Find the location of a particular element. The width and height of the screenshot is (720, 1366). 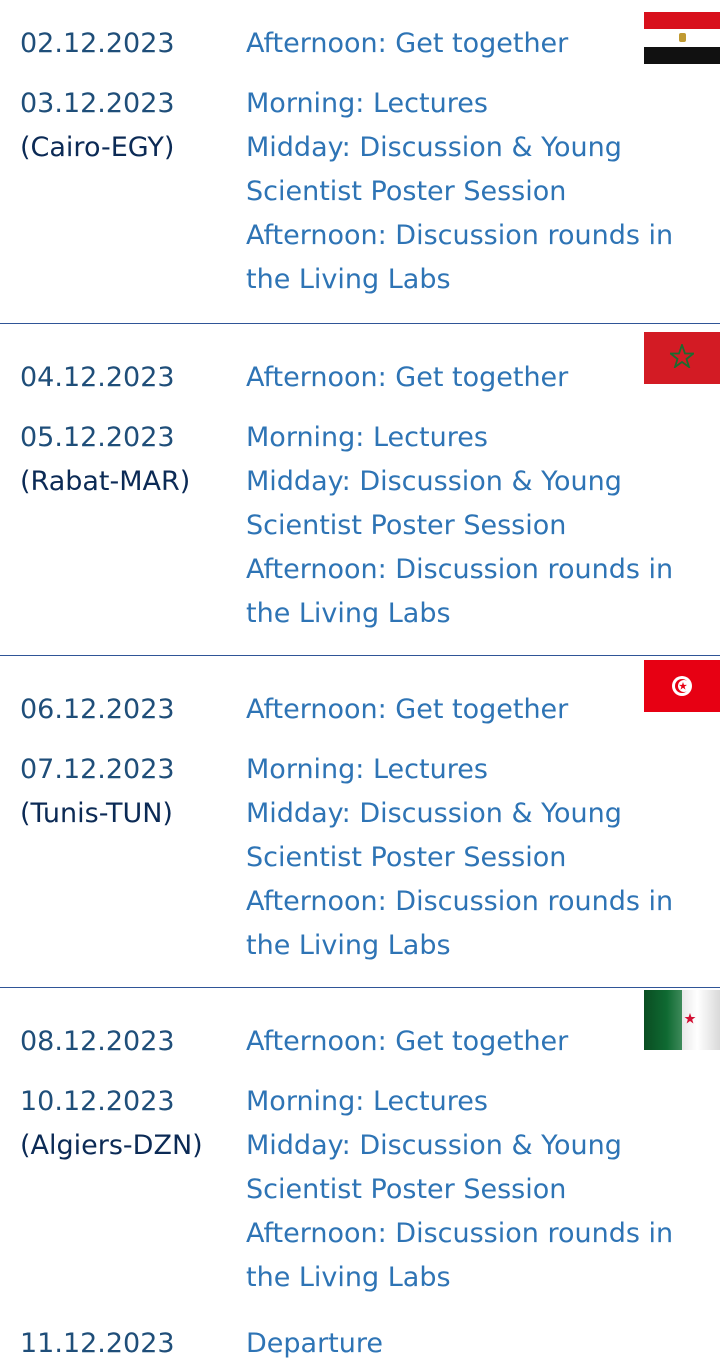

star-icon is located at coordinates (683, 686).